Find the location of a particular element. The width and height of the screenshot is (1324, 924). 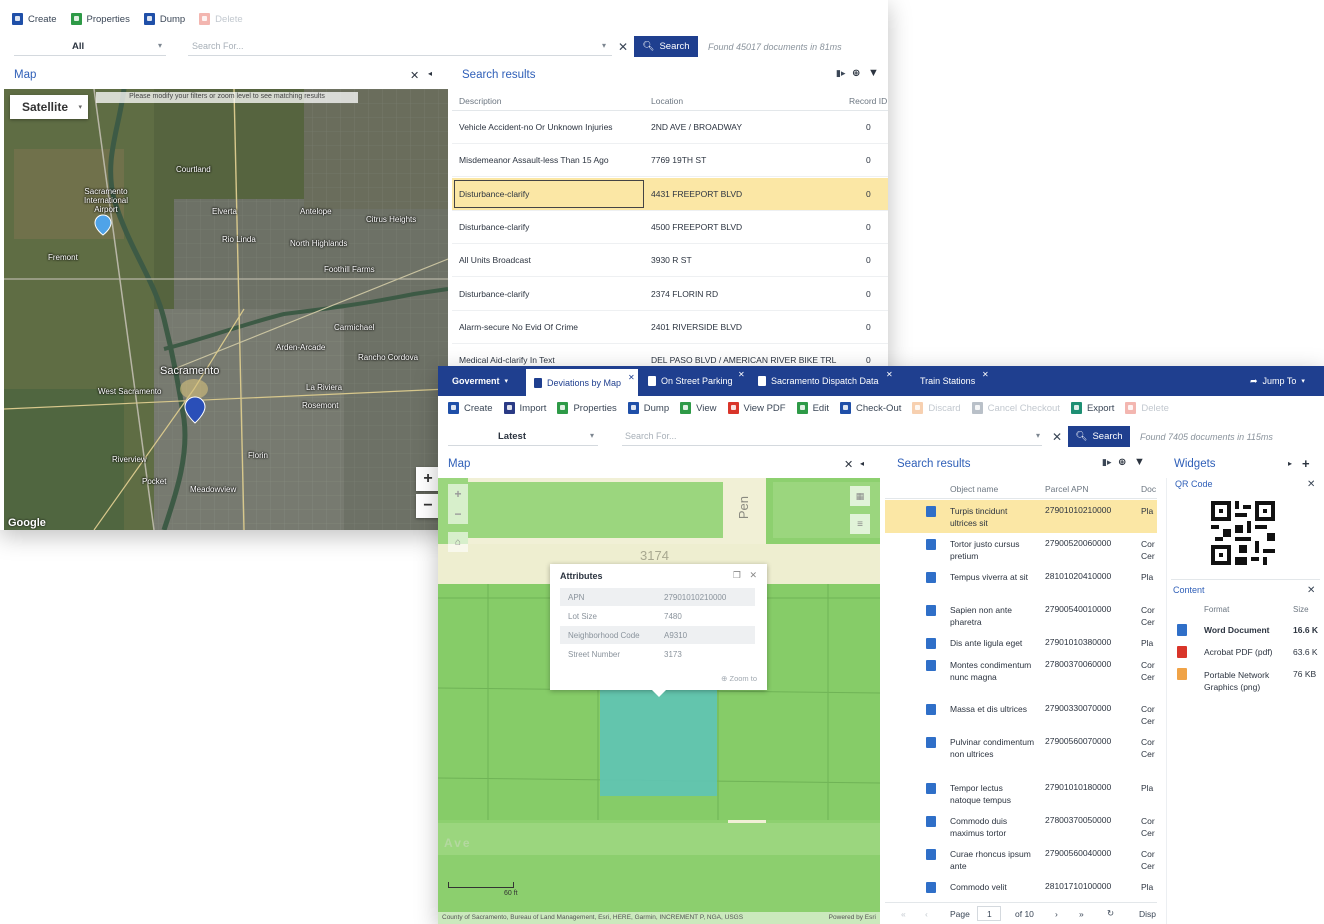

zoom-in-button: + is located at coordinates (428, 479).